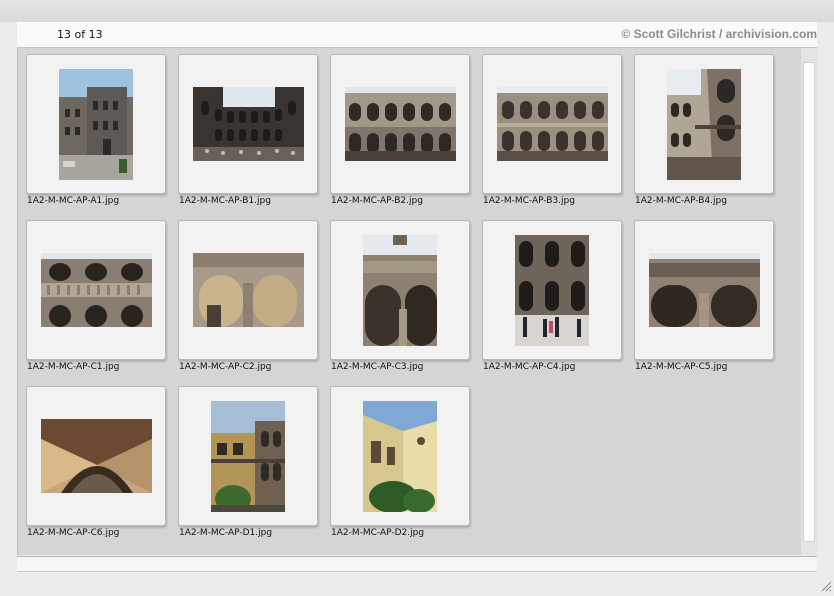 This screenshot has height=596, width=834. Describe the element at coordinates (681, 367) in the screenshot. I see `thumbnail-filename: 1A2-M-MC-AP-C5.jpg` at that location.